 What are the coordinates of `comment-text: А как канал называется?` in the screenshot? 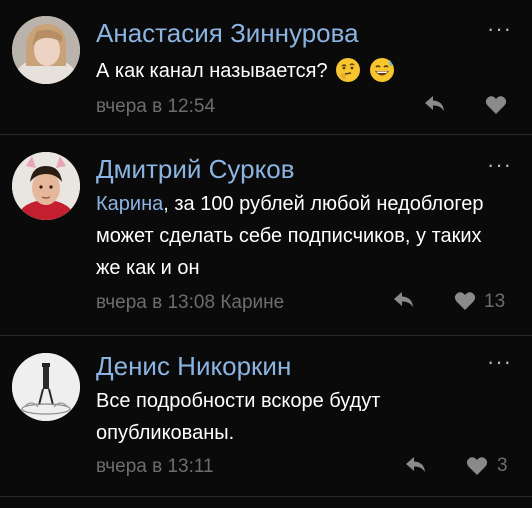 It's located at (294, 71).